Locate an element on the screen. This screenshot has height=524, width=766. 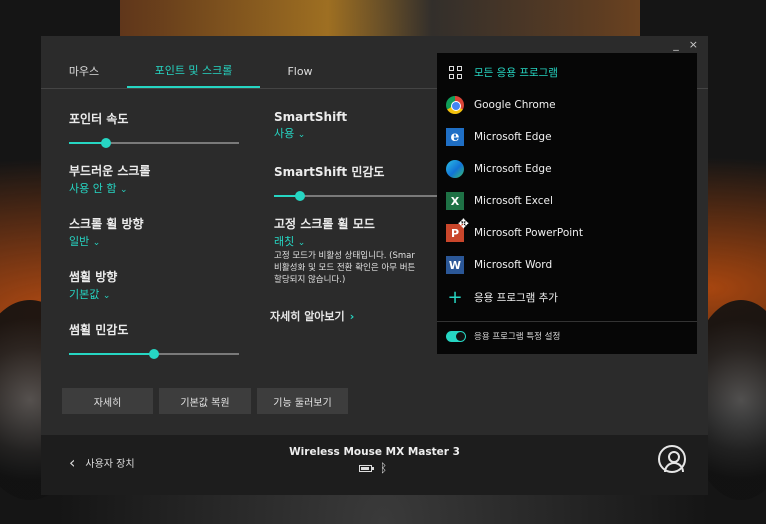
app-specific-label: 응용 프로그램 특정 설정 is located at coordinates (517, 337).